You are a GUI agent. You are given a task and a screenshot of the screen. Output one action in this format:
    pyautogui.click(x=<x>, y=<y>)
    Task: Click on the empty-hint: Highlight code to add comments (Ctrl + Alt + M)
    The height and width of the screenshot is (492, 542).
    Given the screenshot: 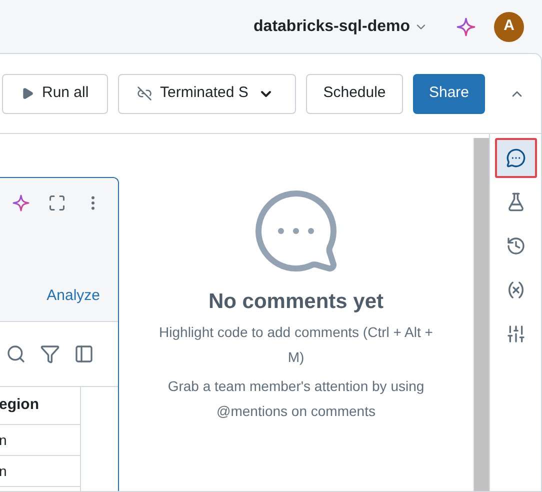 What is the action you would take?
    pyautogui.click(x=296, y=344)
    